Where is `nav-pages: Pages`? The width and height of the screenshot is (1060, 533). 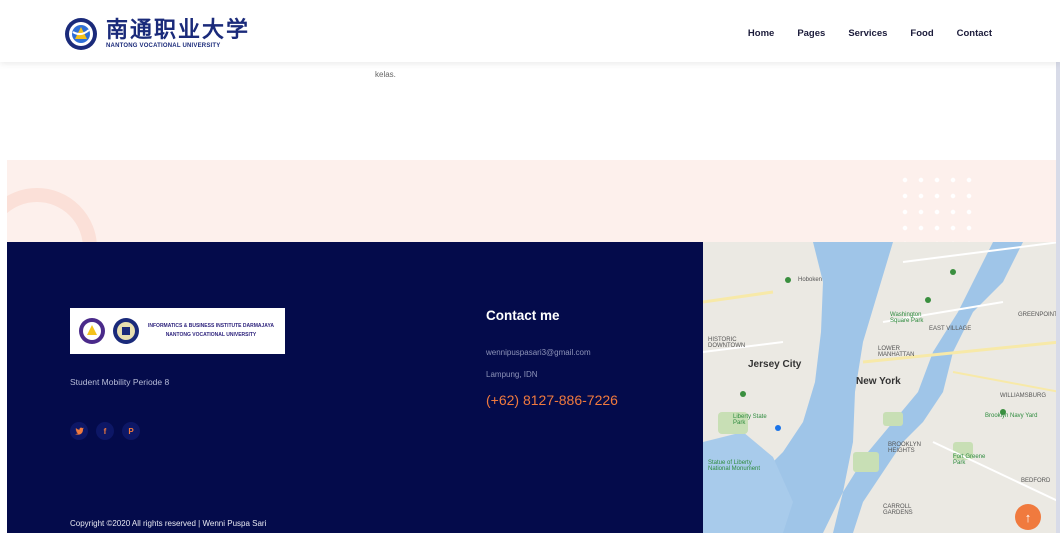 nav-pages: Pages is located at coordinates (811, 33).